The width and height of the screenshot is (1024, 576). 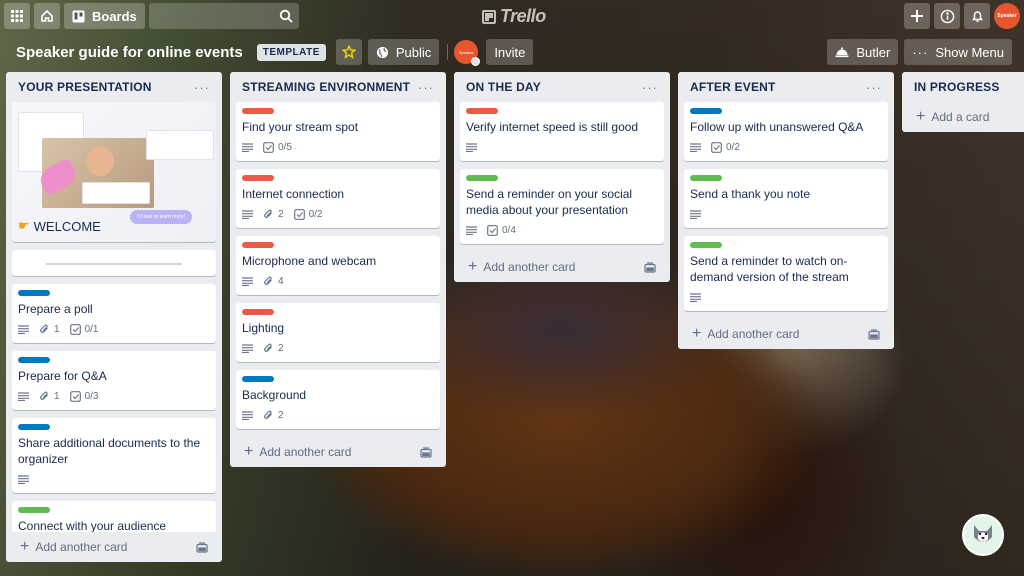 What do you see at coordinates (448, 52) in the screenshot?
I see `header-divider` at bounding box center [448, 52].